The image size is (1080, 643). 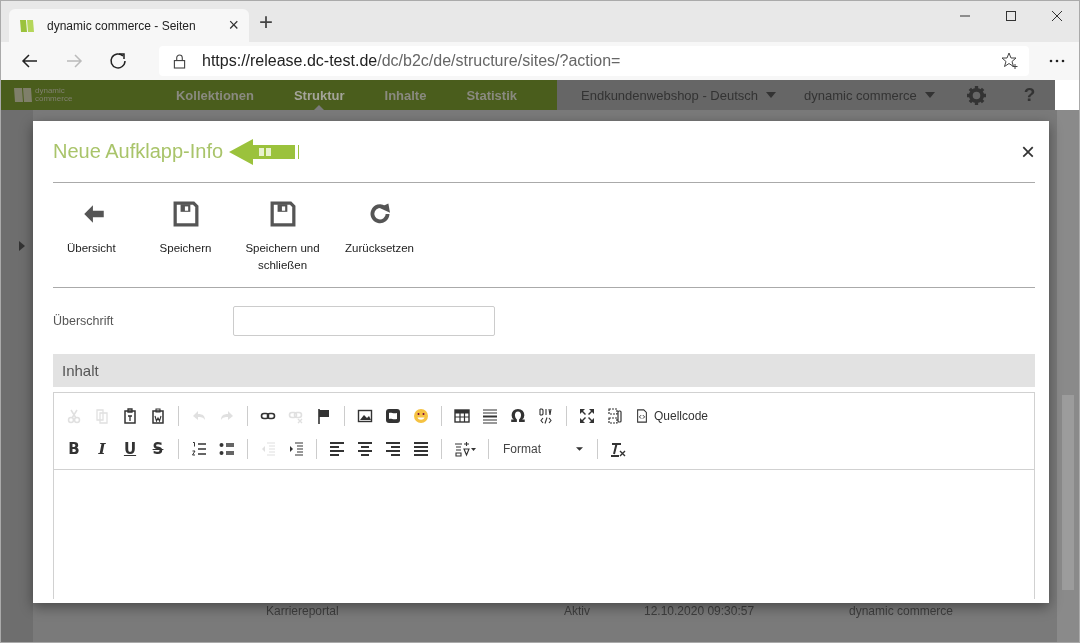 What do you see at coordinates (672, 415) in the screenshot?
I see `source-button: Quellcode` at bounding box center [672, 415].